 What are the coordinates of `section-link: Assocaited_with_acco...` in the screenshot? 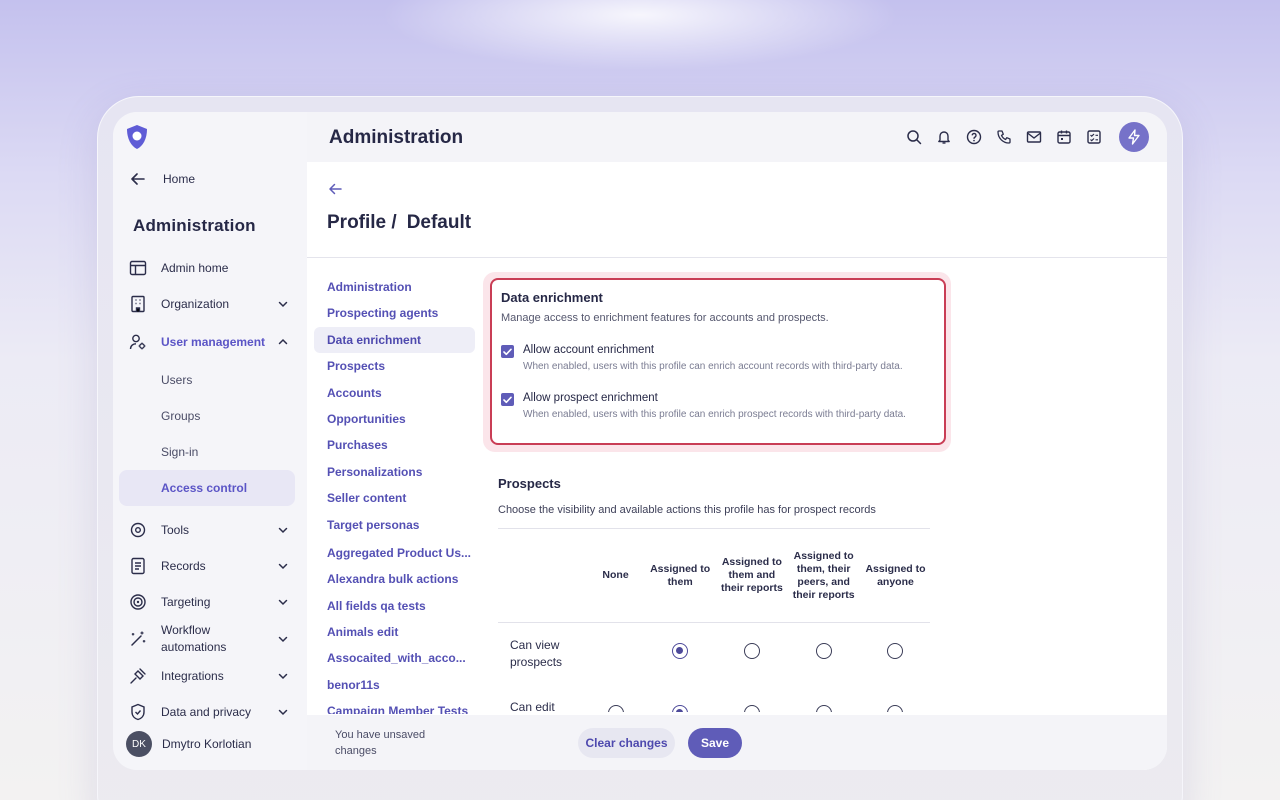 It's located at (394, 658).